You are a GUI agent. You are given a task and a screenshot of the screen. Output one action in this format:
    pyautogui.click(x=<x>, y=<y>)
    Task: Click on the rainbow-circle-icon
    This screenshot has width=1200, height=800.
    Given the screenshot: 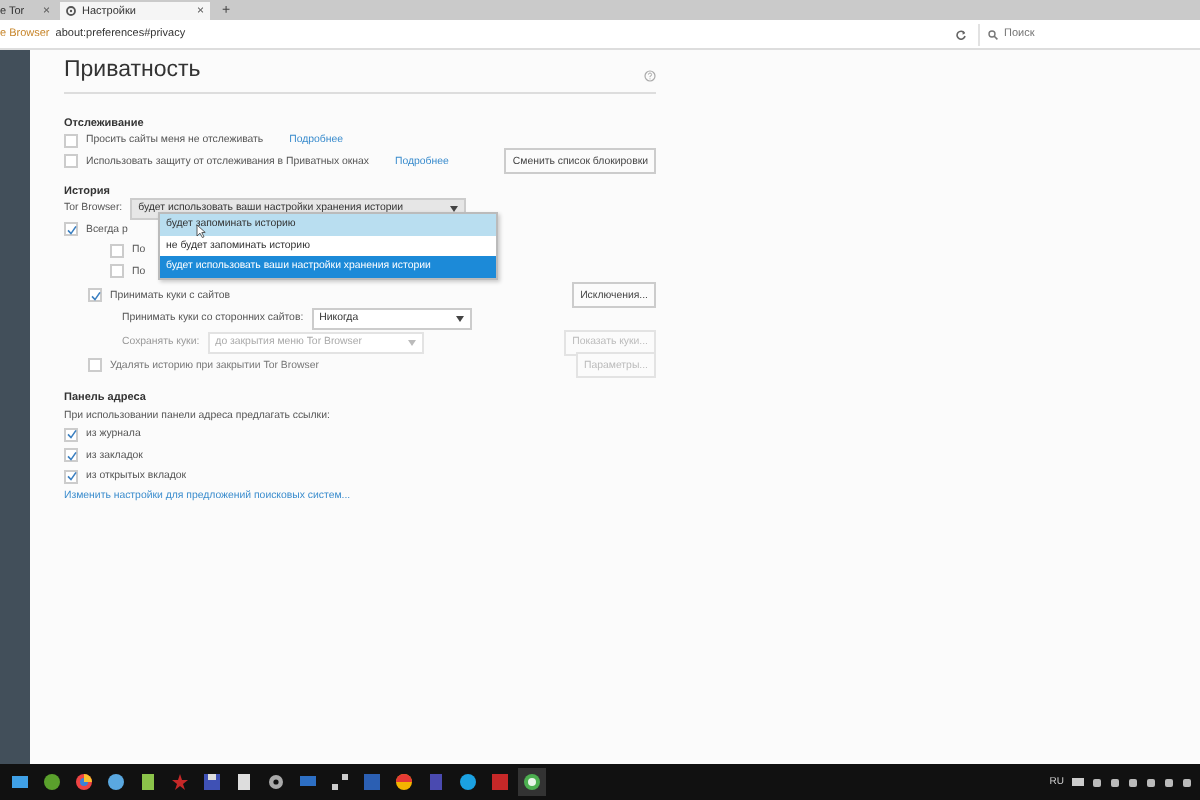 What is the action you would take?
    pyautogui.click(x=404, y=782)
    